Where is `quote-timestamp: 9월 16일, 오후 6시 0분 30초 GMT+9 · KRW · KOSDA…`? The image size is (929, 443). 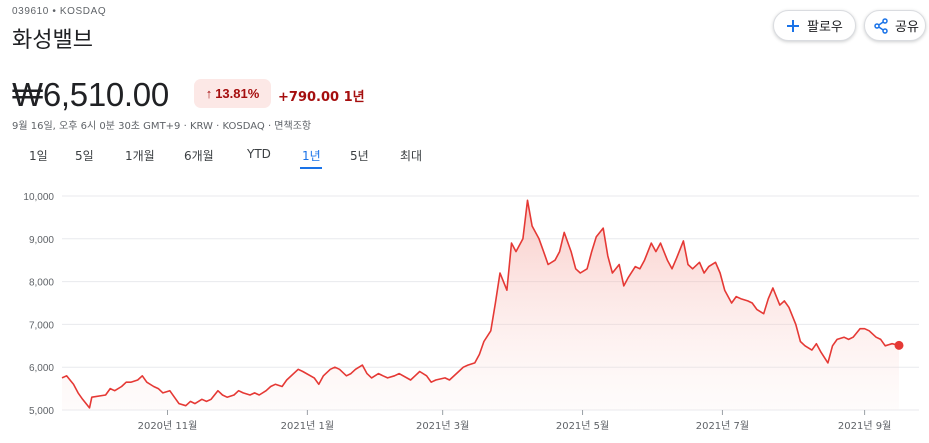
quote-timestamp: 9월 16일, 오후 6시 0분 30초 GMT+9 · KRW · KOSDA… is located at coordinates (162, 126).